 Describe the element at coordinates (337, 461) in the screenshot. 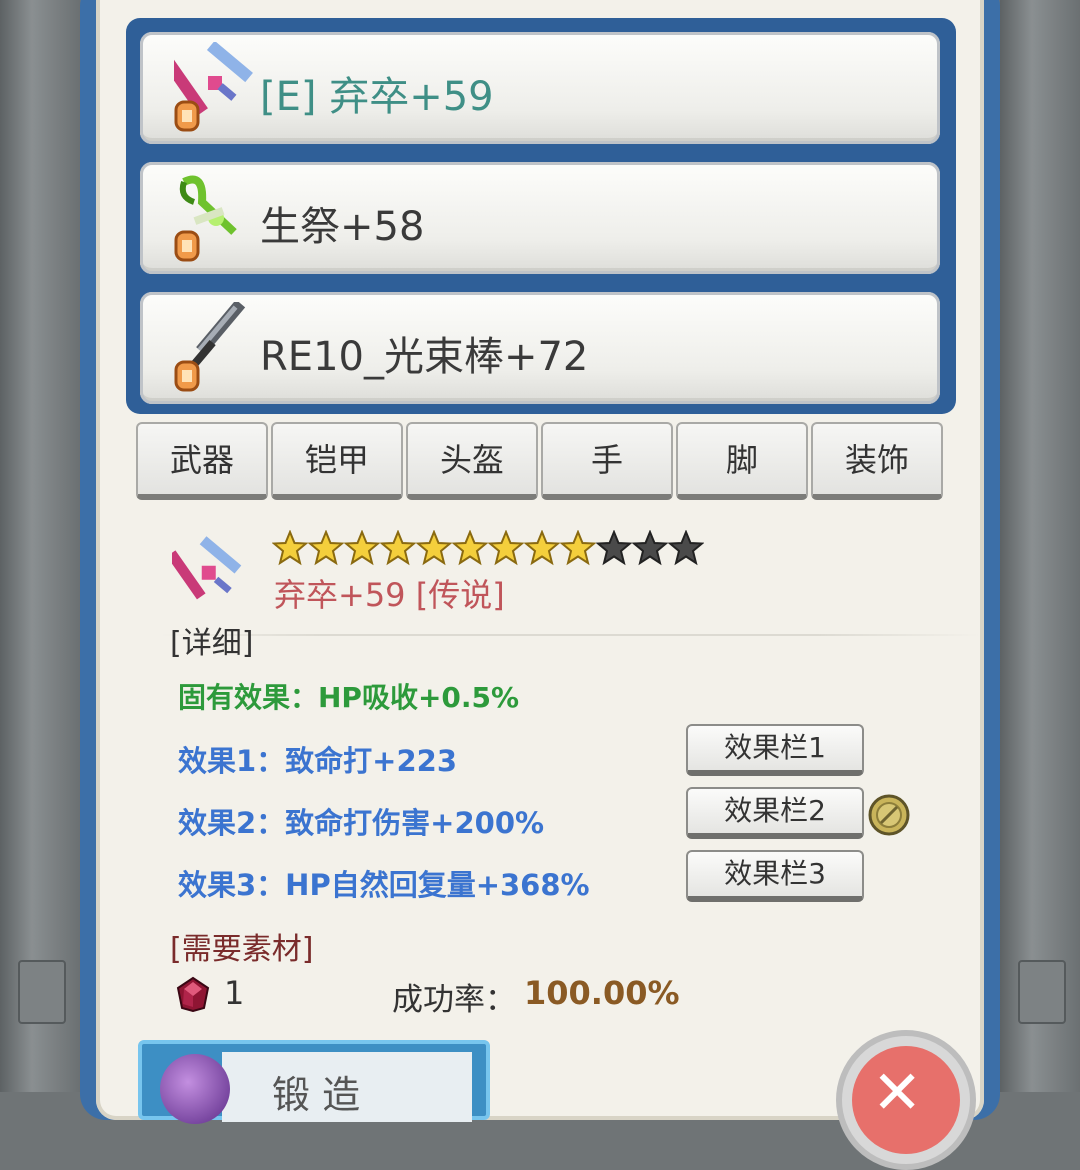

I see `tab-armor: 铠甲` at that location.